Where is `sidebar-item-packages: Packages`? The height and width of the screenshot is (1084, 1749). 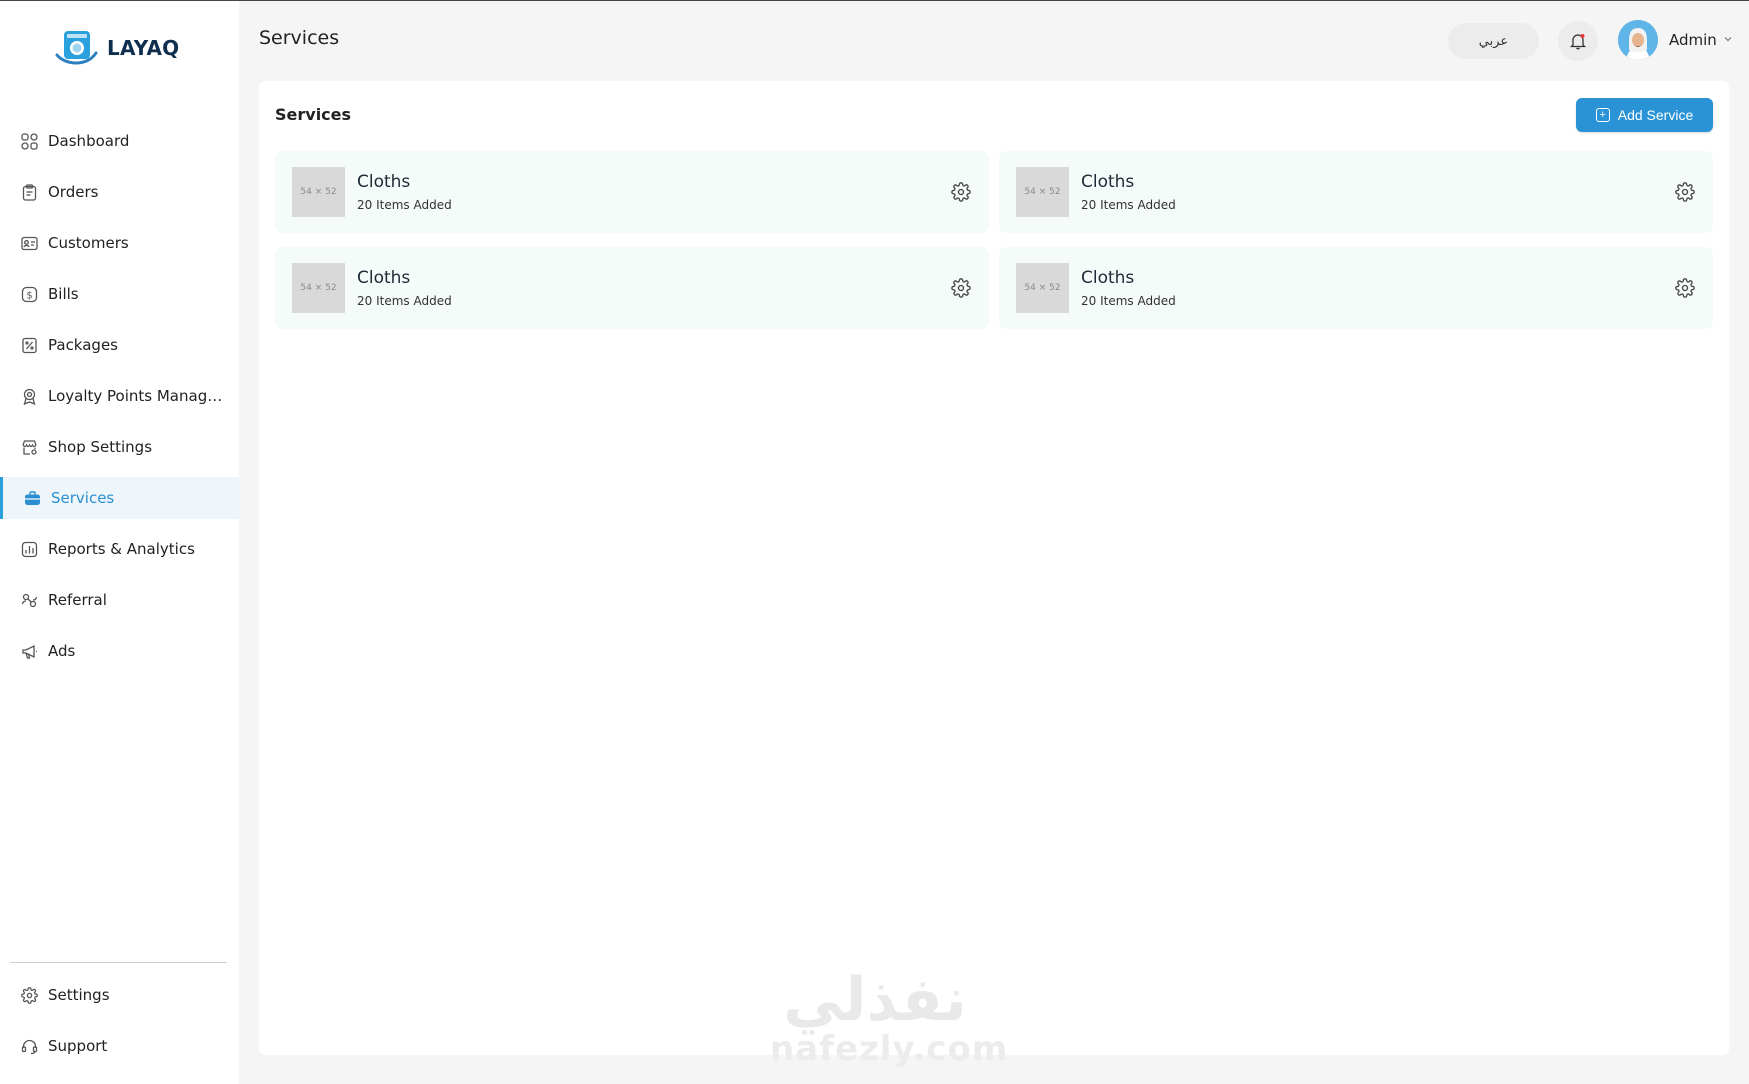
sidebar-item-packages: Packages is located at coordinates (119, 345).